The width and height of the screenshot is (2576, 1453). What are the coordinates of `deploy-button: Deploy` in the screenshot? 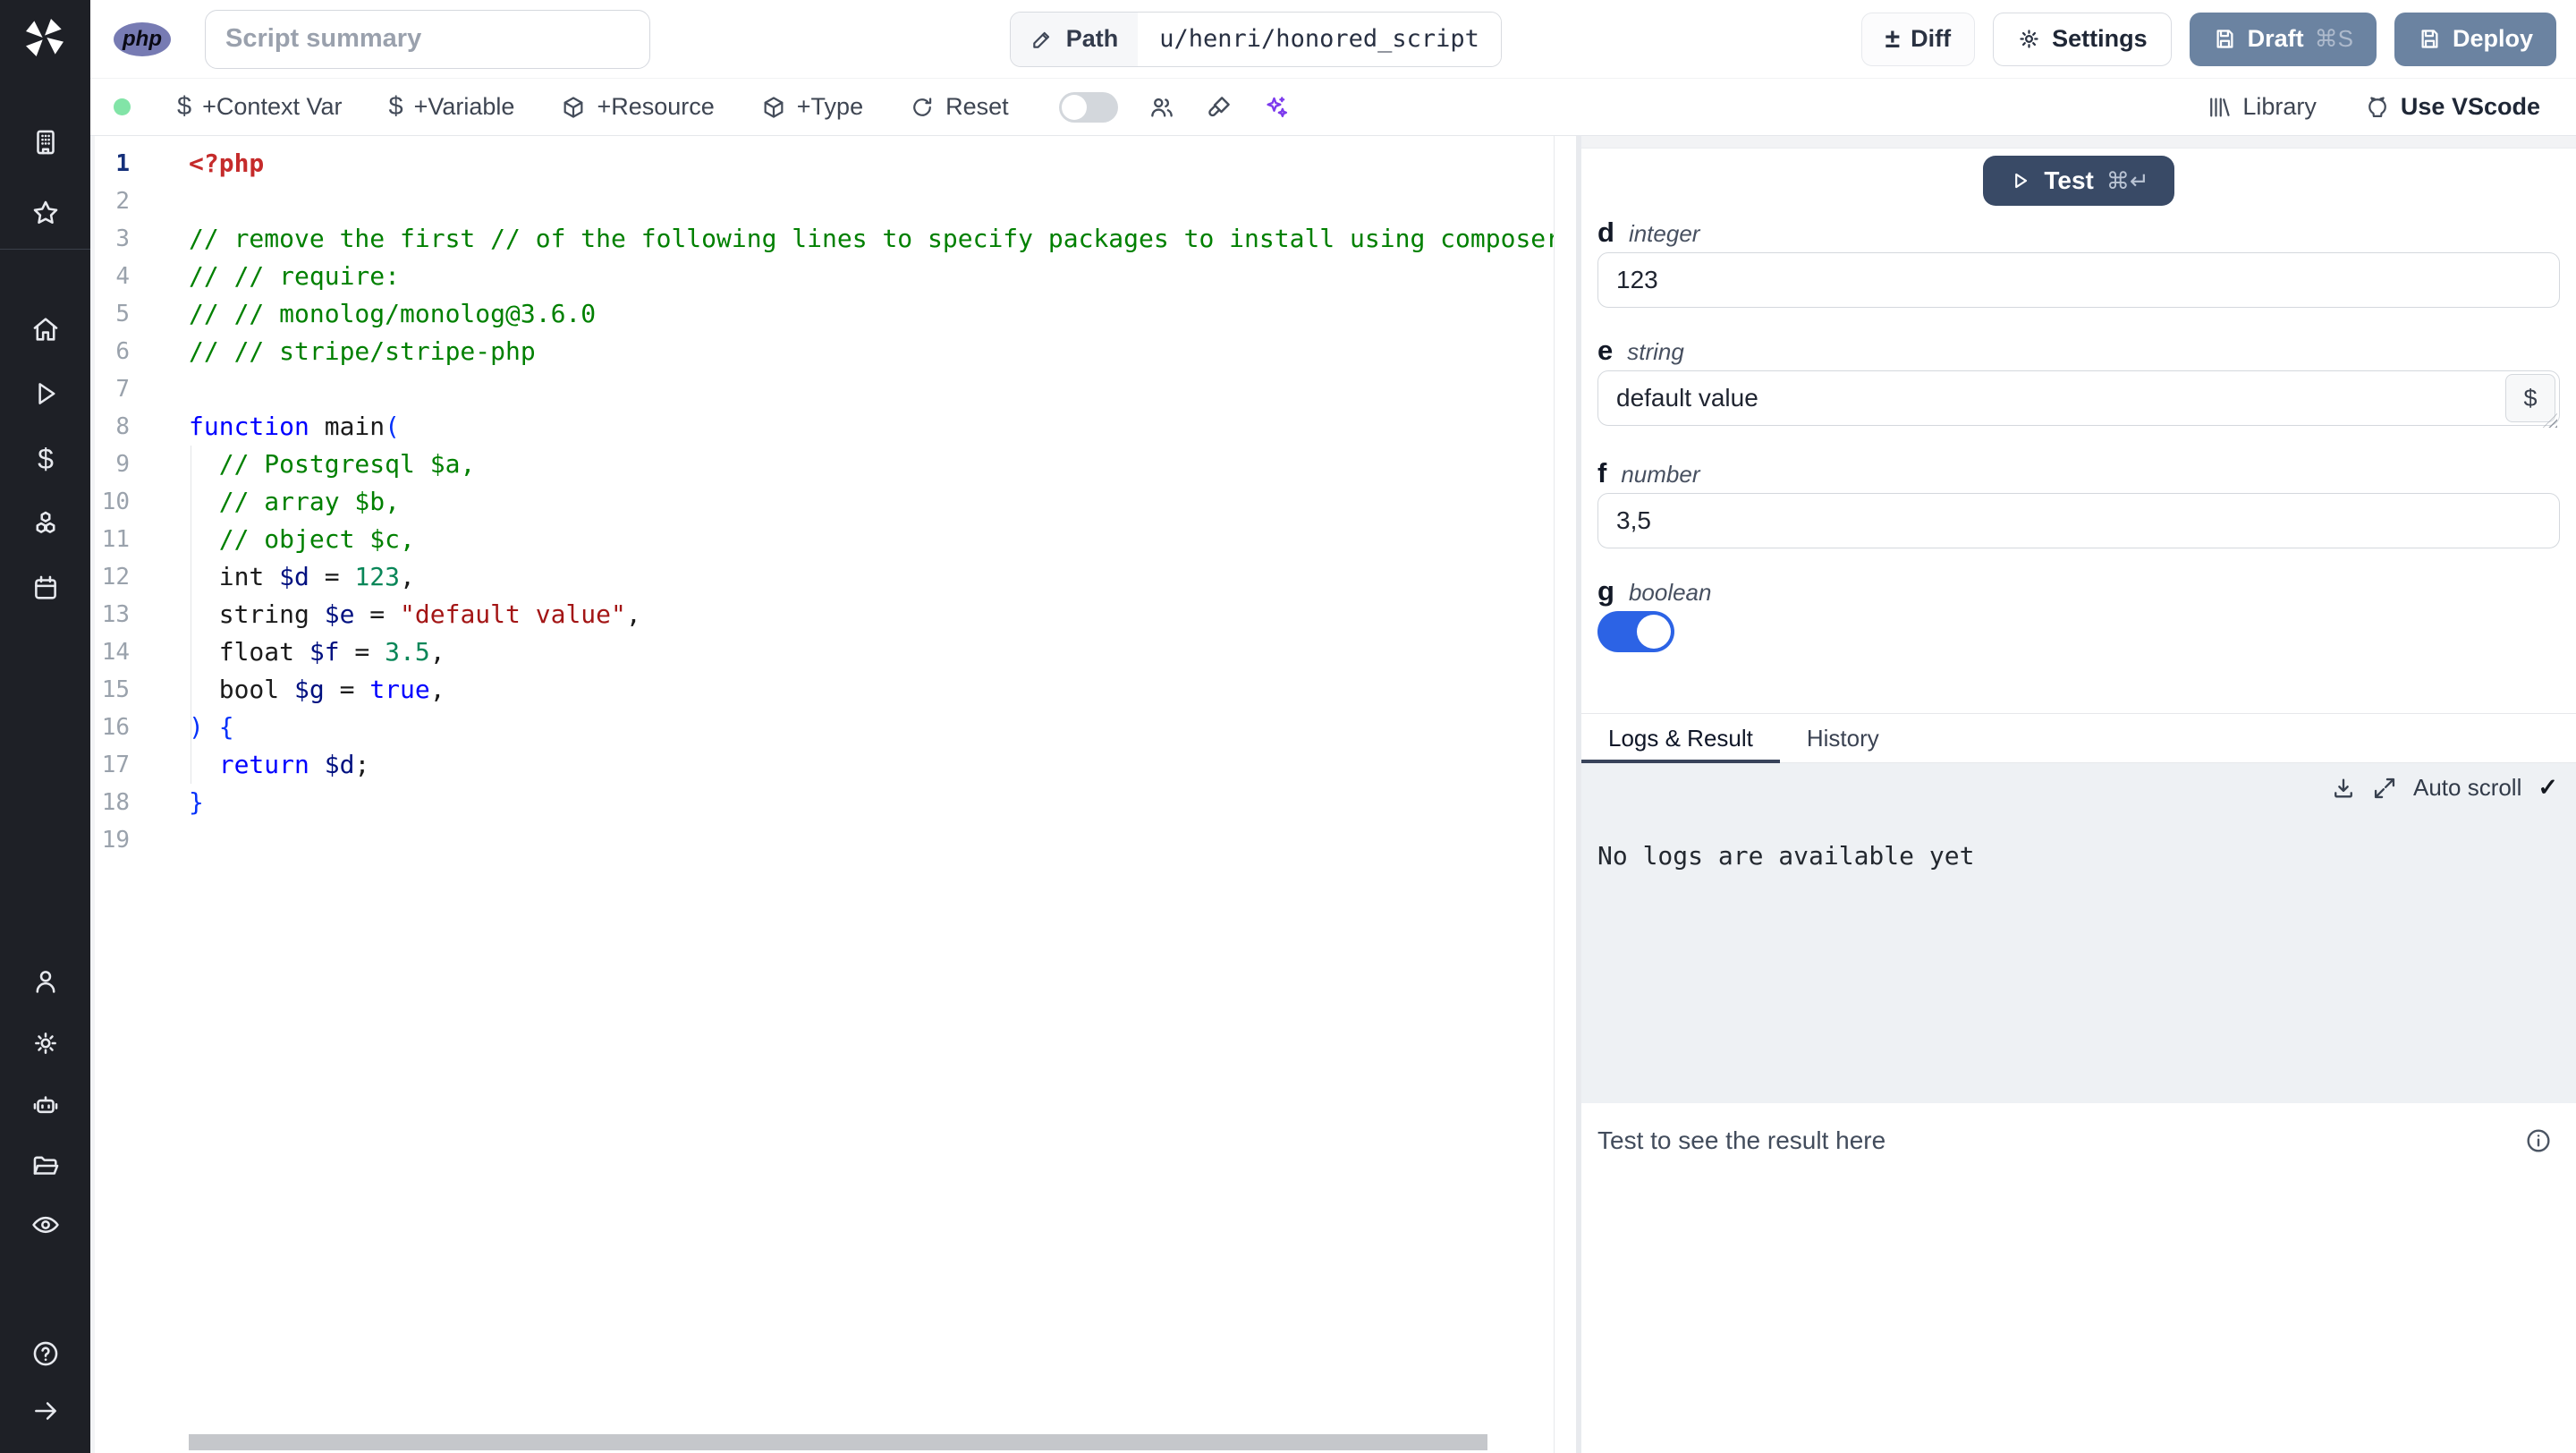 It's located at (2475, 39).